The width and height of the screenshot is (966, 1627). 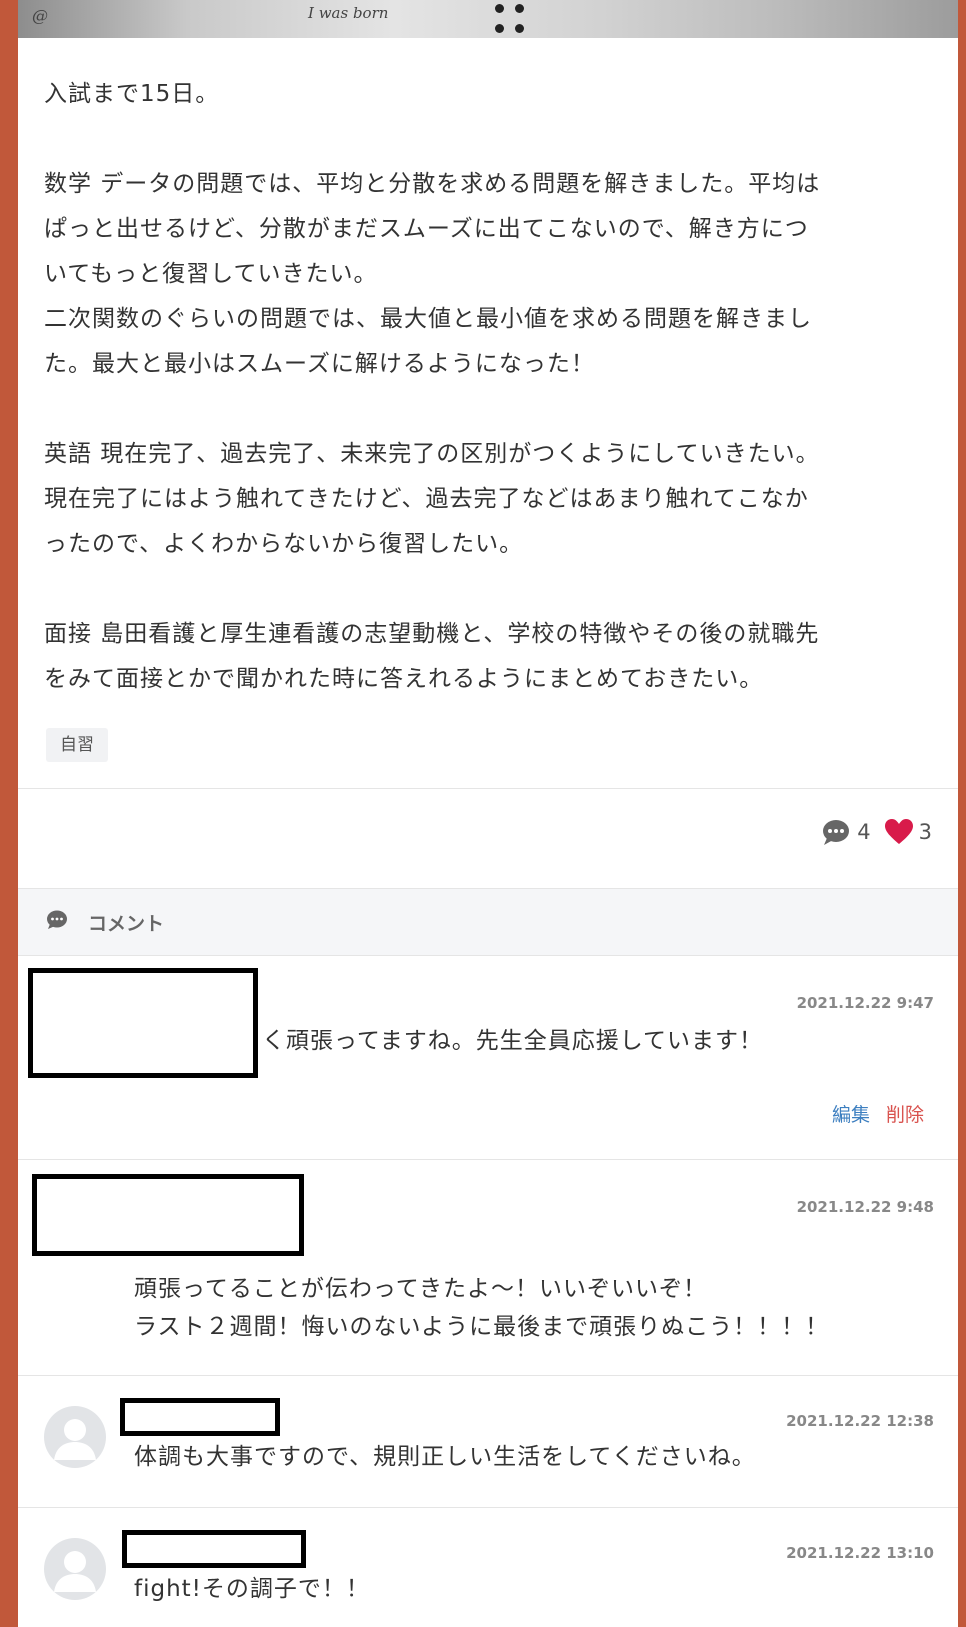 I want to click on post-body-line: 二次関数のぐらいの問題では、最大値と最小値を求める問題を解きまし, so click(x=428, y=319).